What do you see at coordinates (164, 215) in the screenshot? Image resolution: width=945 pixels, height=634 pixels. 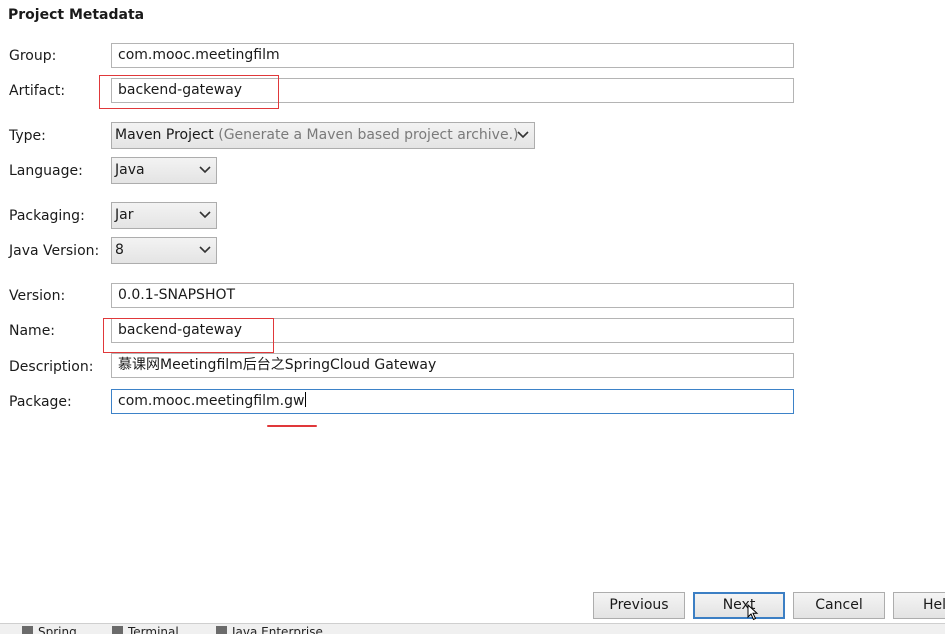 I see `packaging-select: Jar` at bounding box center [164, 215].